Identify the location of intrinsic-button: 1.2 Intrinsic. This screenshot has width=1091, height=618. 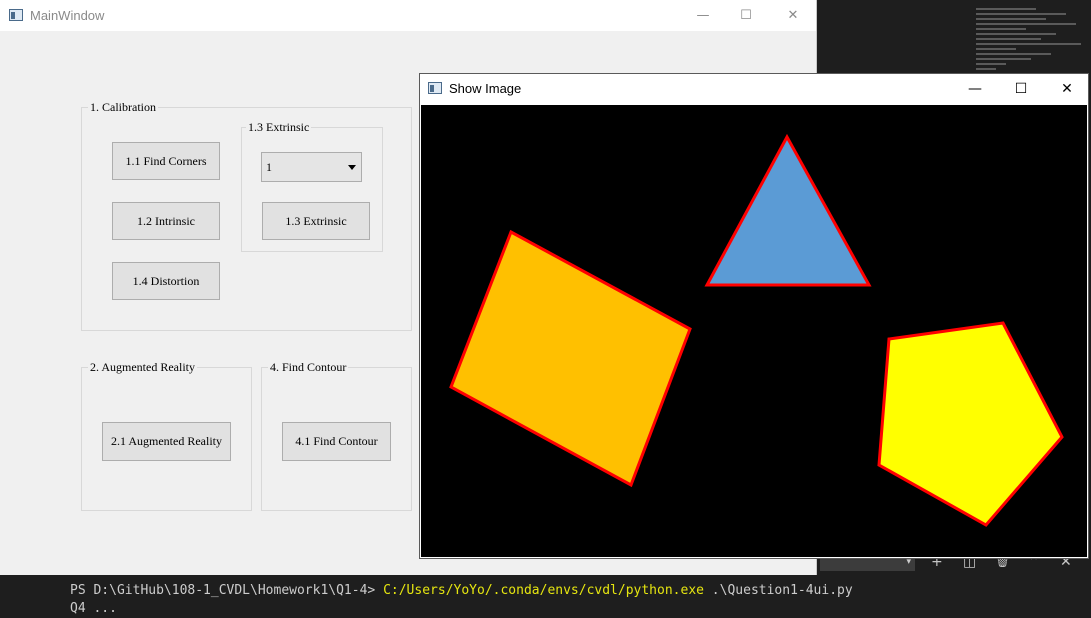
(166, 221).